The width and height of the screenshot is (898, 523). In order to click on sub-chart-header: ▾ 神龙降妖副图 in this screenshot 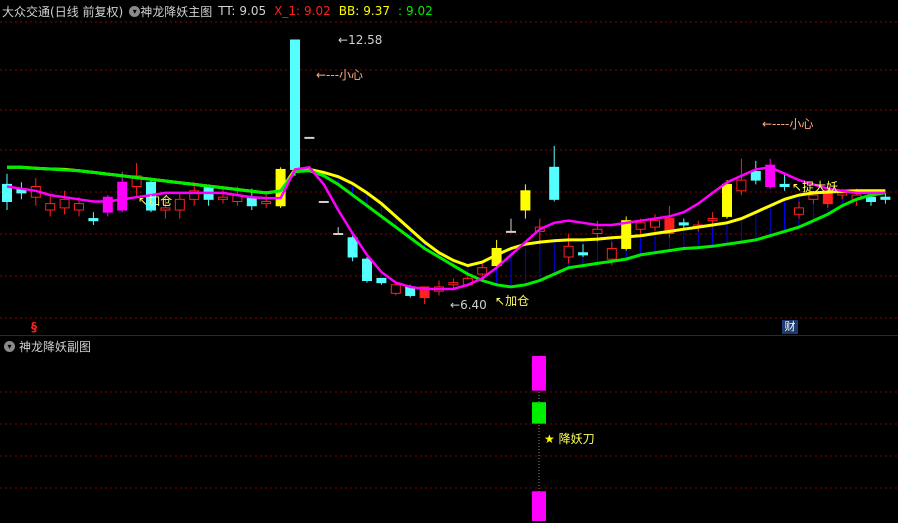, I will do `click(46, 346)`.